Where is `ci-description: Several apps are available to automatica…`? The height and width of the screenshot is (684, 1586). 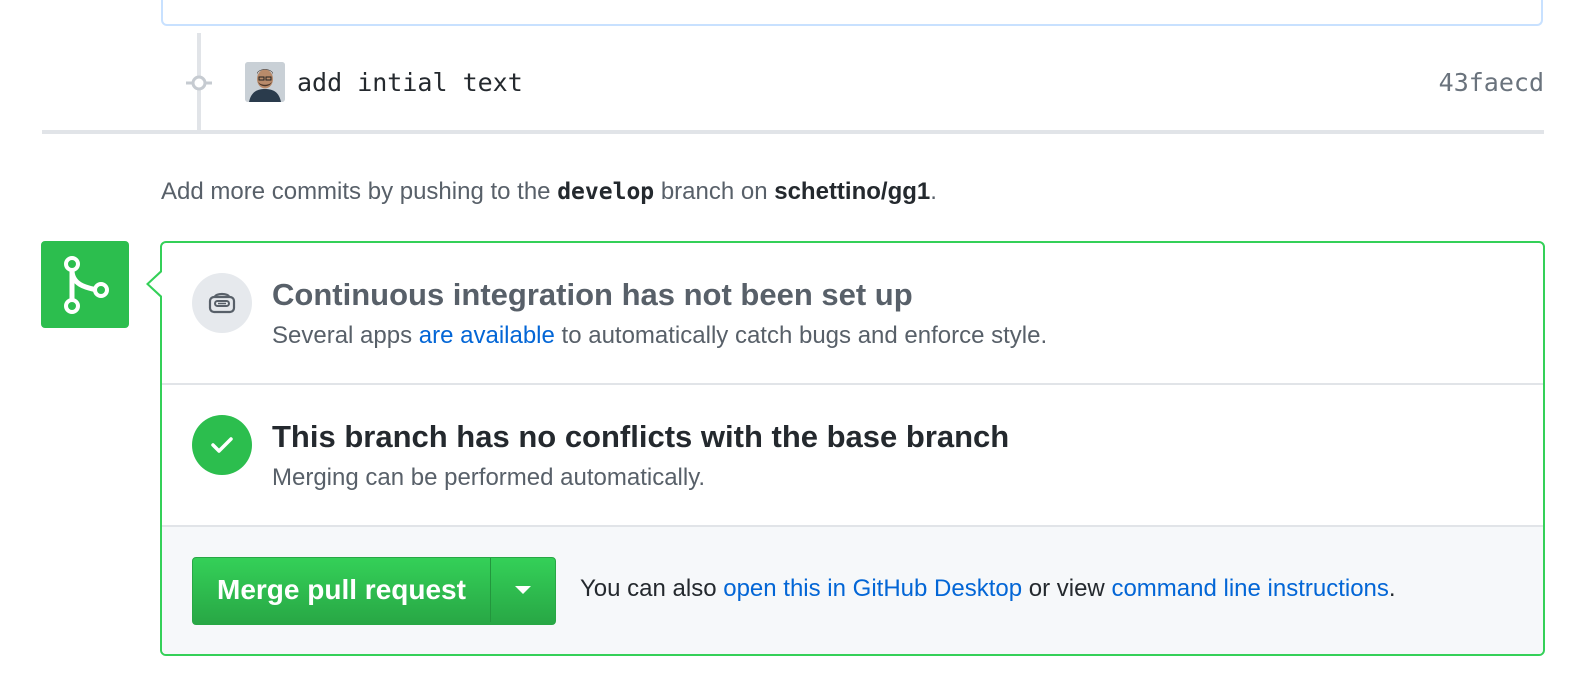 ci-description: Several apps are available to automatica… is located at coordinates (659, 336).